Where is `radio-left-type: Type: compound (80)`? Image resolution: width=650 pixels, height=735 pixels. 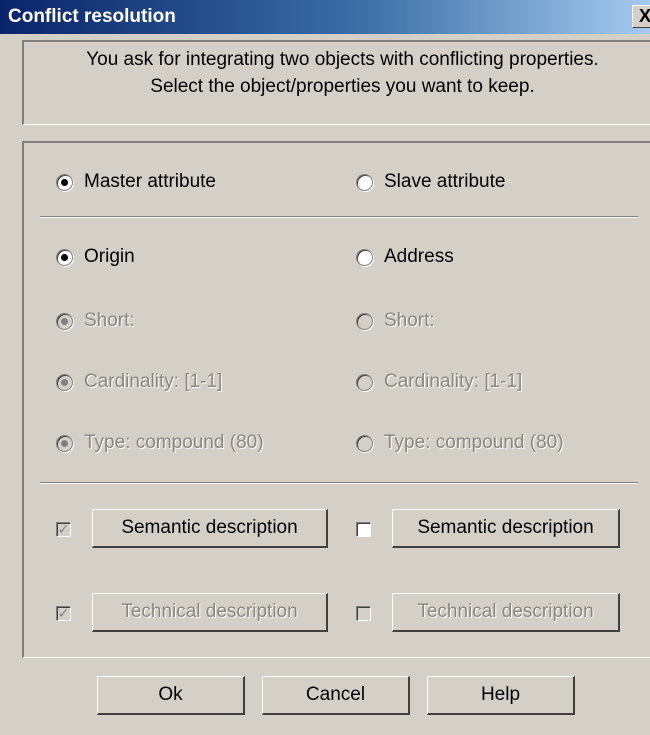
radio-left-type: Type: compound (80) is located at coordinates (160, 443).